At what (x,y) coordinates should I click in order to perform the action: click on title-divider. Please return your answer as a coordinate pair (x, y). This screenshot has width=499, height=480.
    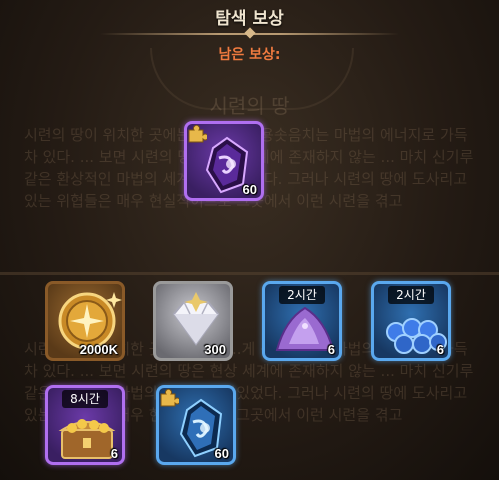
    Looking at the image, I should click on (249, 33).